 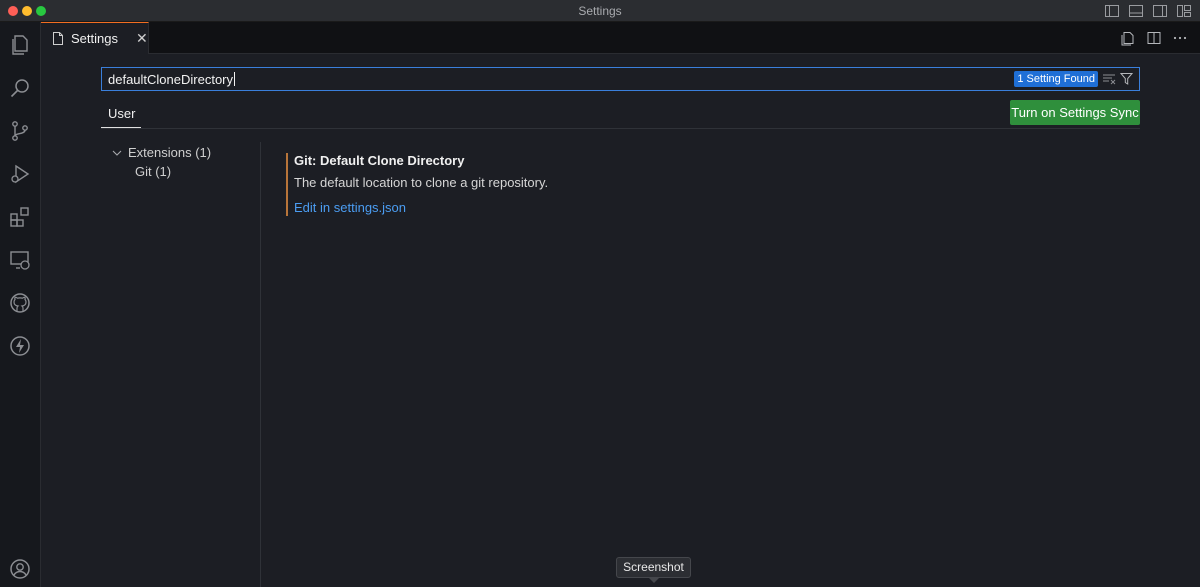 What do you see at coordinates (235, 79) in the screenshot?
I see `text-caret` at bounding box center [235, 79].